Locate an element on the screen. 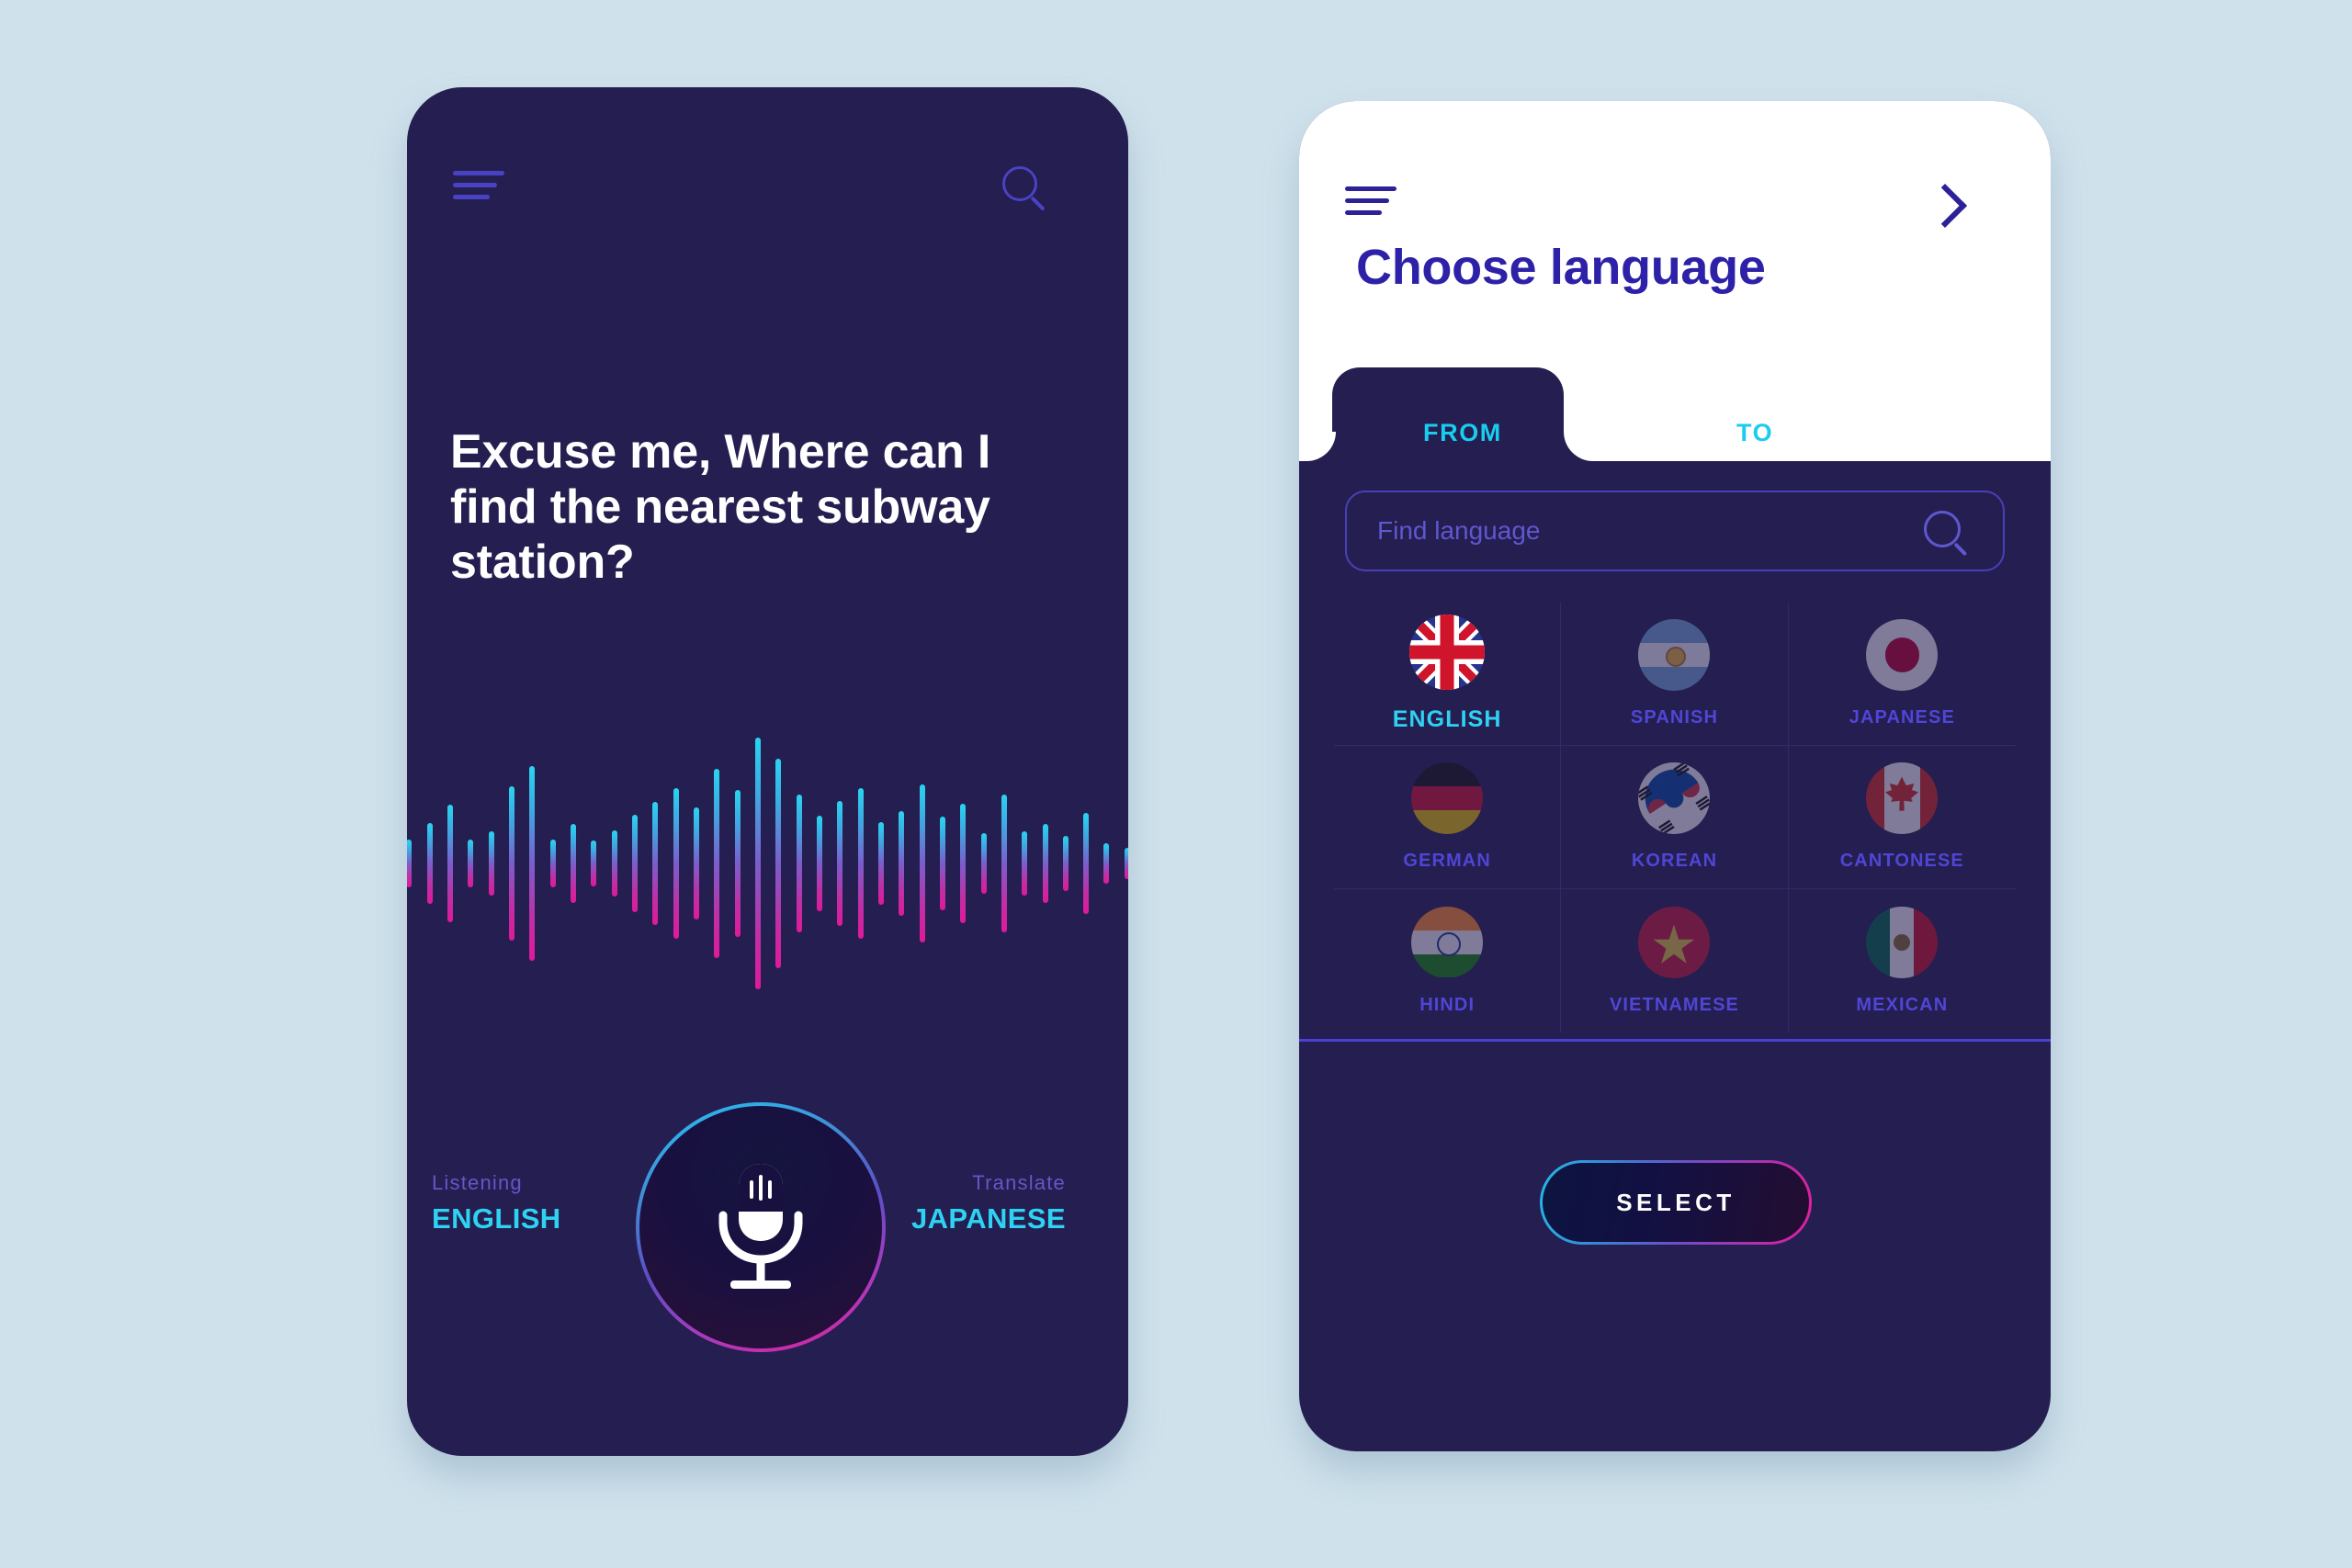 The height and width of the screenshot is (1568, 2352). language-option-japanese: JAPANESE is located at coordinates (1902, 675).